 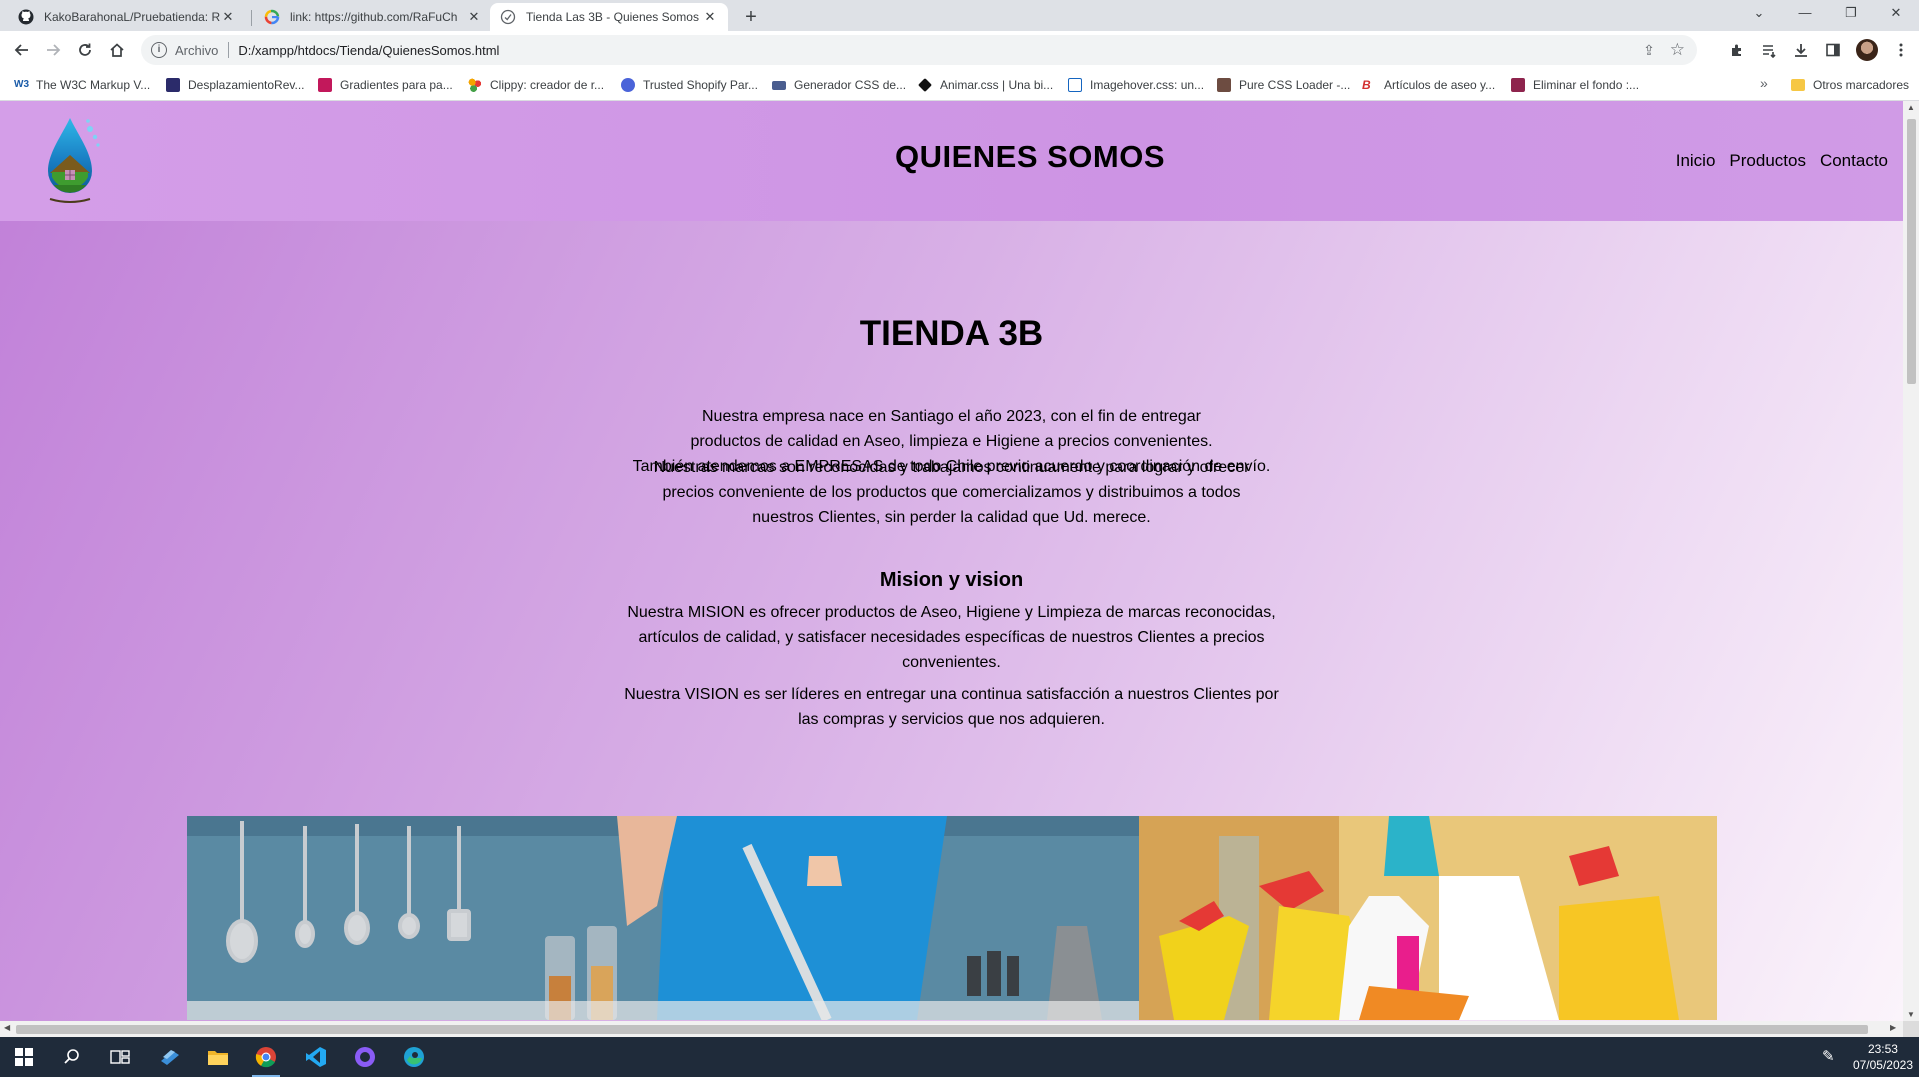 I want to click on image-icon, so click(x=1075, y=85).